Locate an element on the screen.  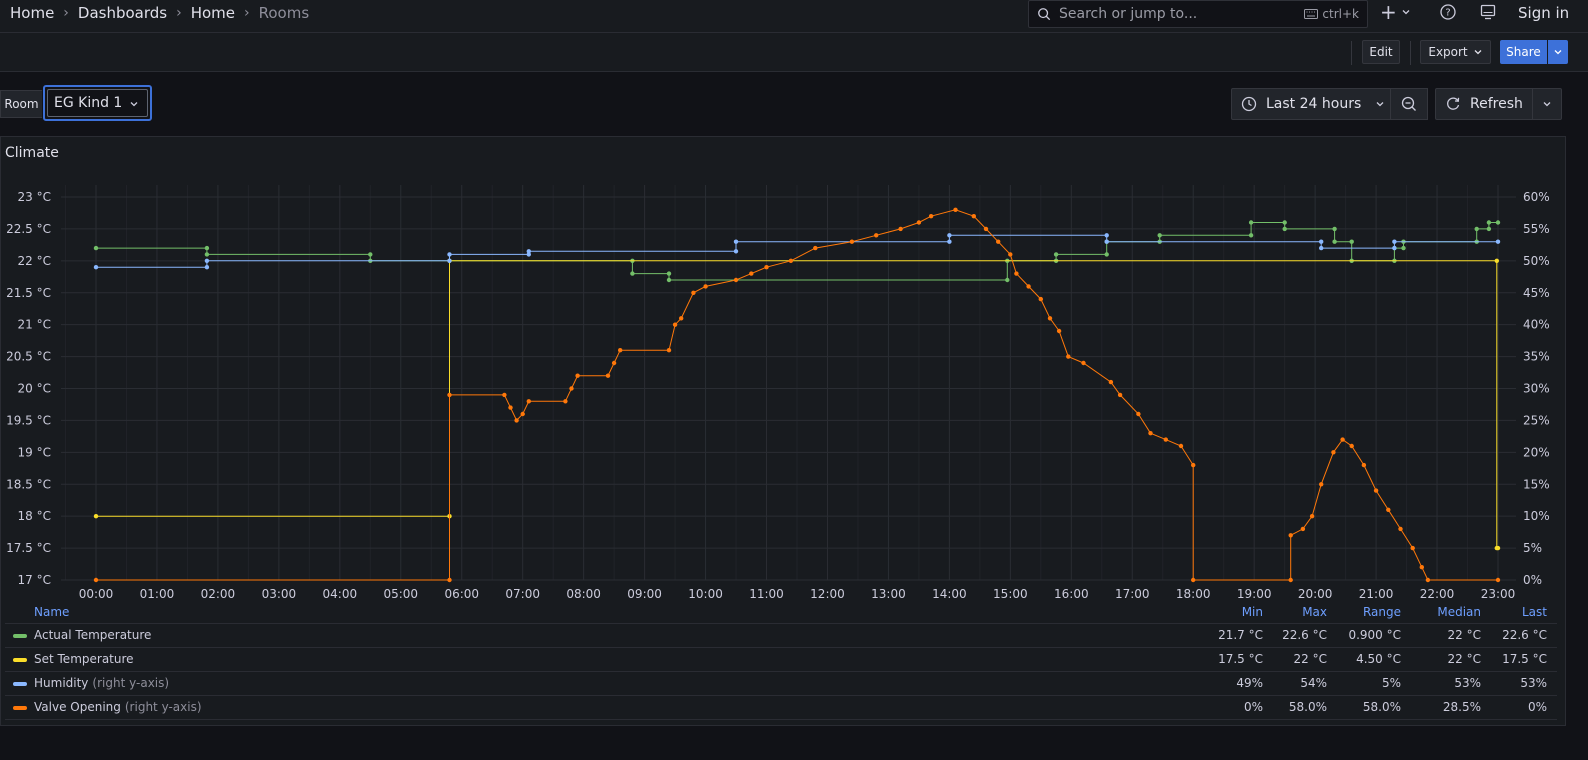
legend-range-value: 0.900 °C is located at coordinates (1374, 635).